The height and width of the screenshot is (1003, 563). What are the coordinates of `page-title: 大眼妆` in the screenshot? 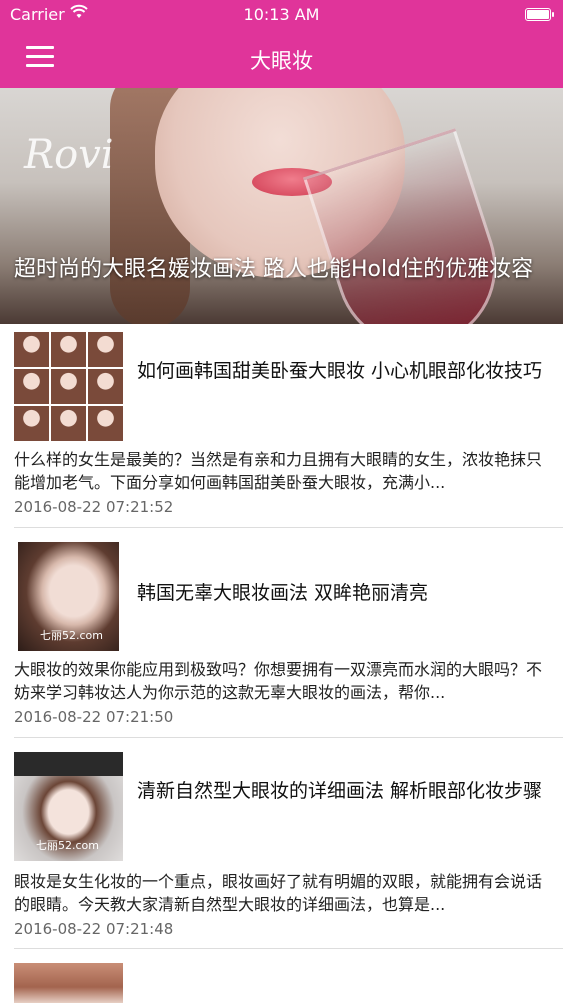 It's located at (281, 61).